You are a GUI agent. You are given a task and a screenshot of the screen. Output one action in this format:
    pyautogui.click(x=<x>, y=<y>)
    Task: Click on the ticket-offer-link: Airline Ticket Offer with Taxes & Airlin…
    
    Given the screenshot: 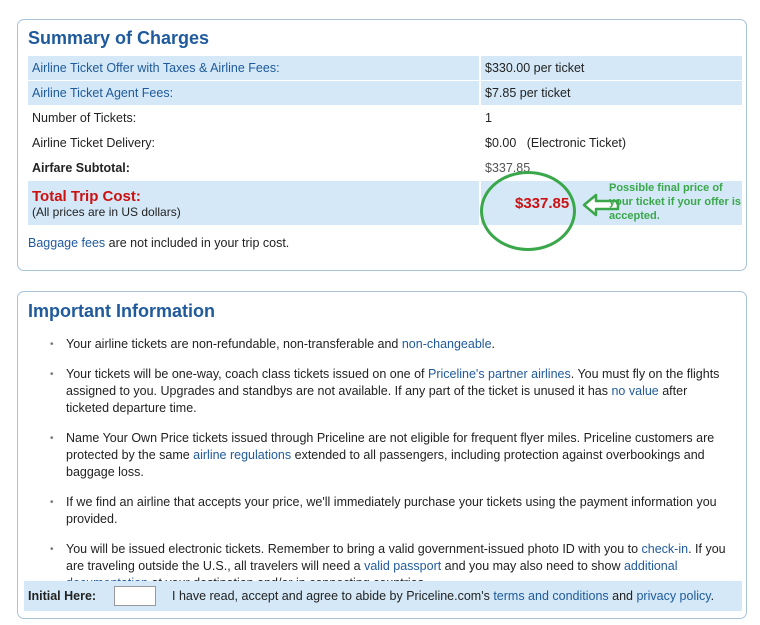 What is the action you would take?
    pyautogui.click(x=156, y=68)
    